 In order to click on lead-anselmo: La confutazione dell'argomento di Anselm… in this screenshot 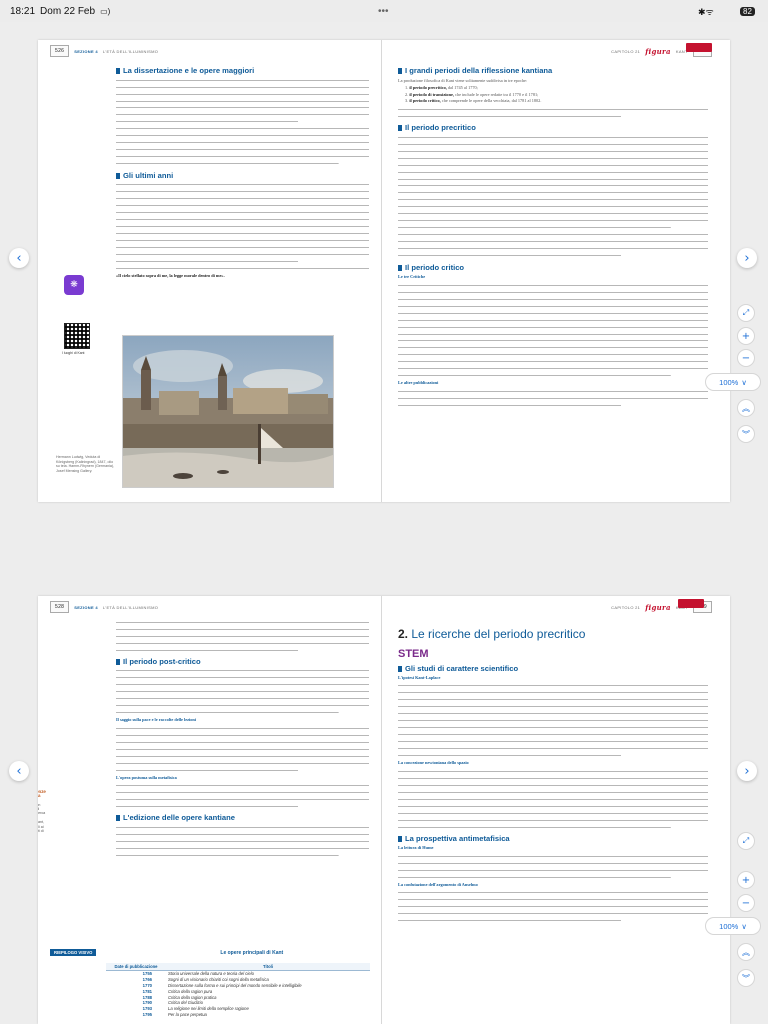, I will do `click(438, 884)`.